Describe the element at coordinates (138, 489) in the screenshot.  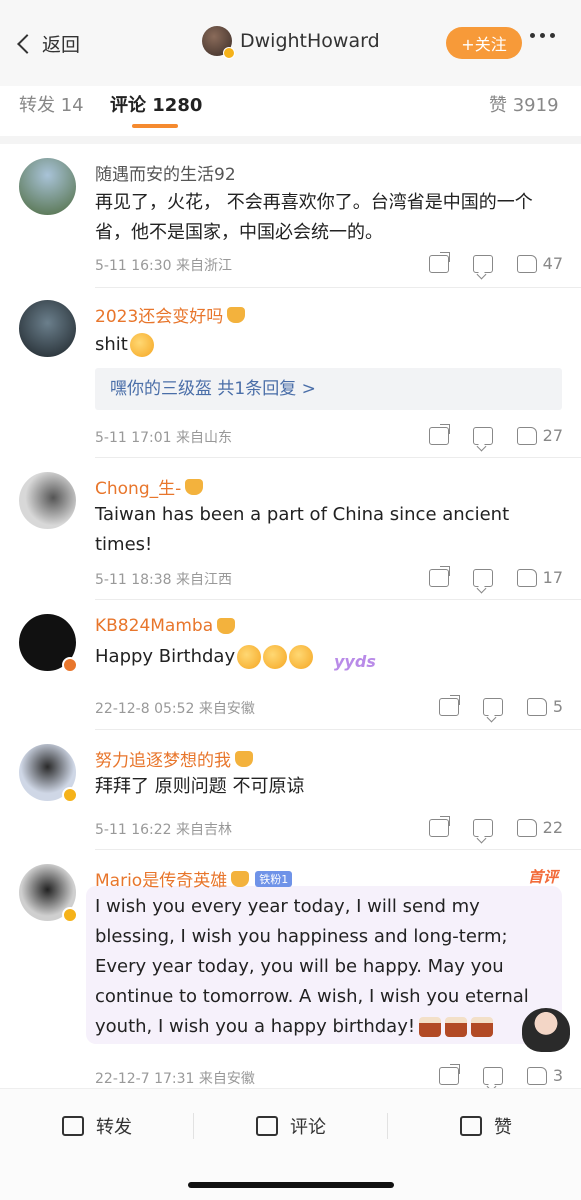
I see `username-text: Chong_生-` at that location.